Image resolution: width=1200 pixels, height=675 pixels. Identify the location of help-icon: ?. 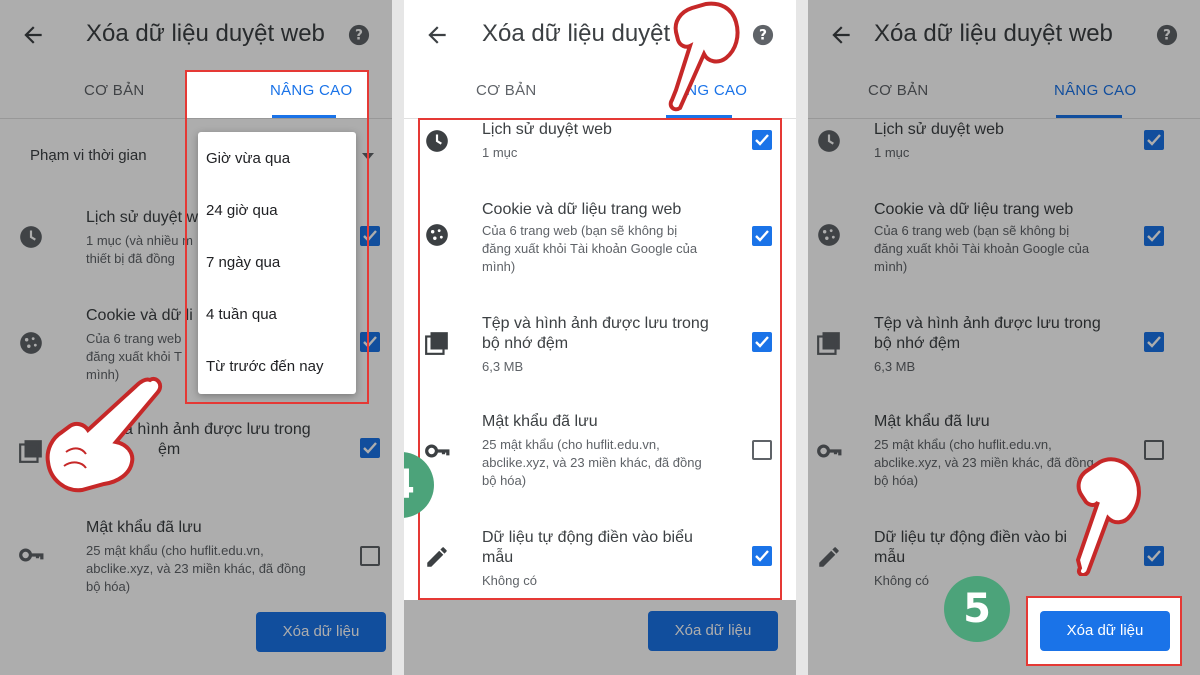
(763, 35).